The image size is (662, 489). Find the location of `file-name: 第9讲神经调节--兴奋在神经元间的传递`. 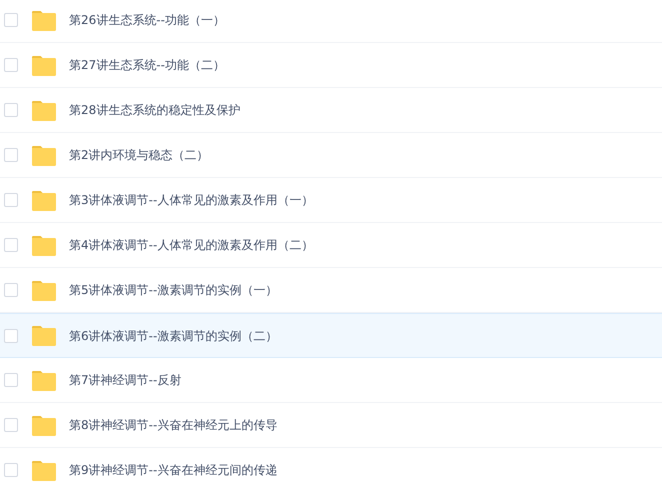

file-name: 第9讲神经调节--兴奋在神经元间的传递 is located at coordinates (173, 470).